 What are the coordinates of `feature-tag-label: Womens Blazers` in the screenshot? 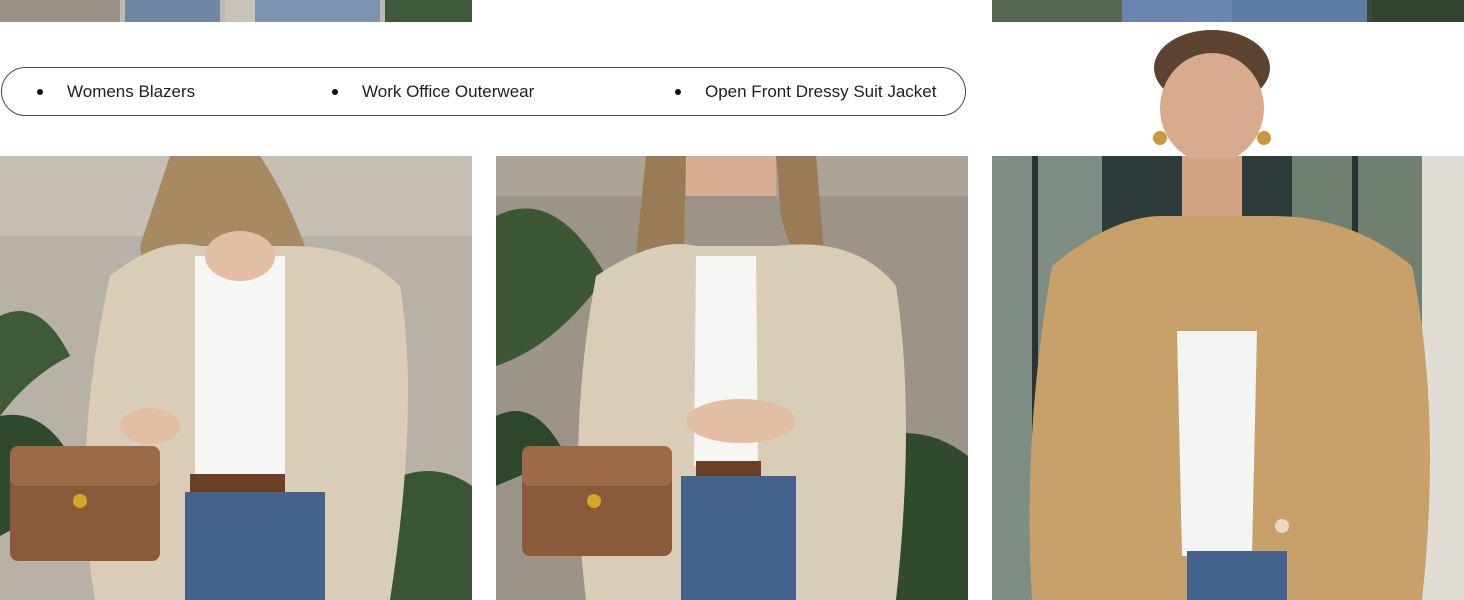 It's located at (131, 91).